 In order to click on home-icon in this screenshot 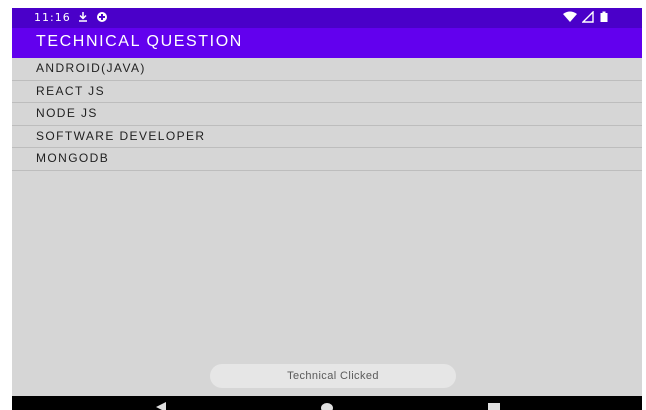, I will do `click(327, 404)`.